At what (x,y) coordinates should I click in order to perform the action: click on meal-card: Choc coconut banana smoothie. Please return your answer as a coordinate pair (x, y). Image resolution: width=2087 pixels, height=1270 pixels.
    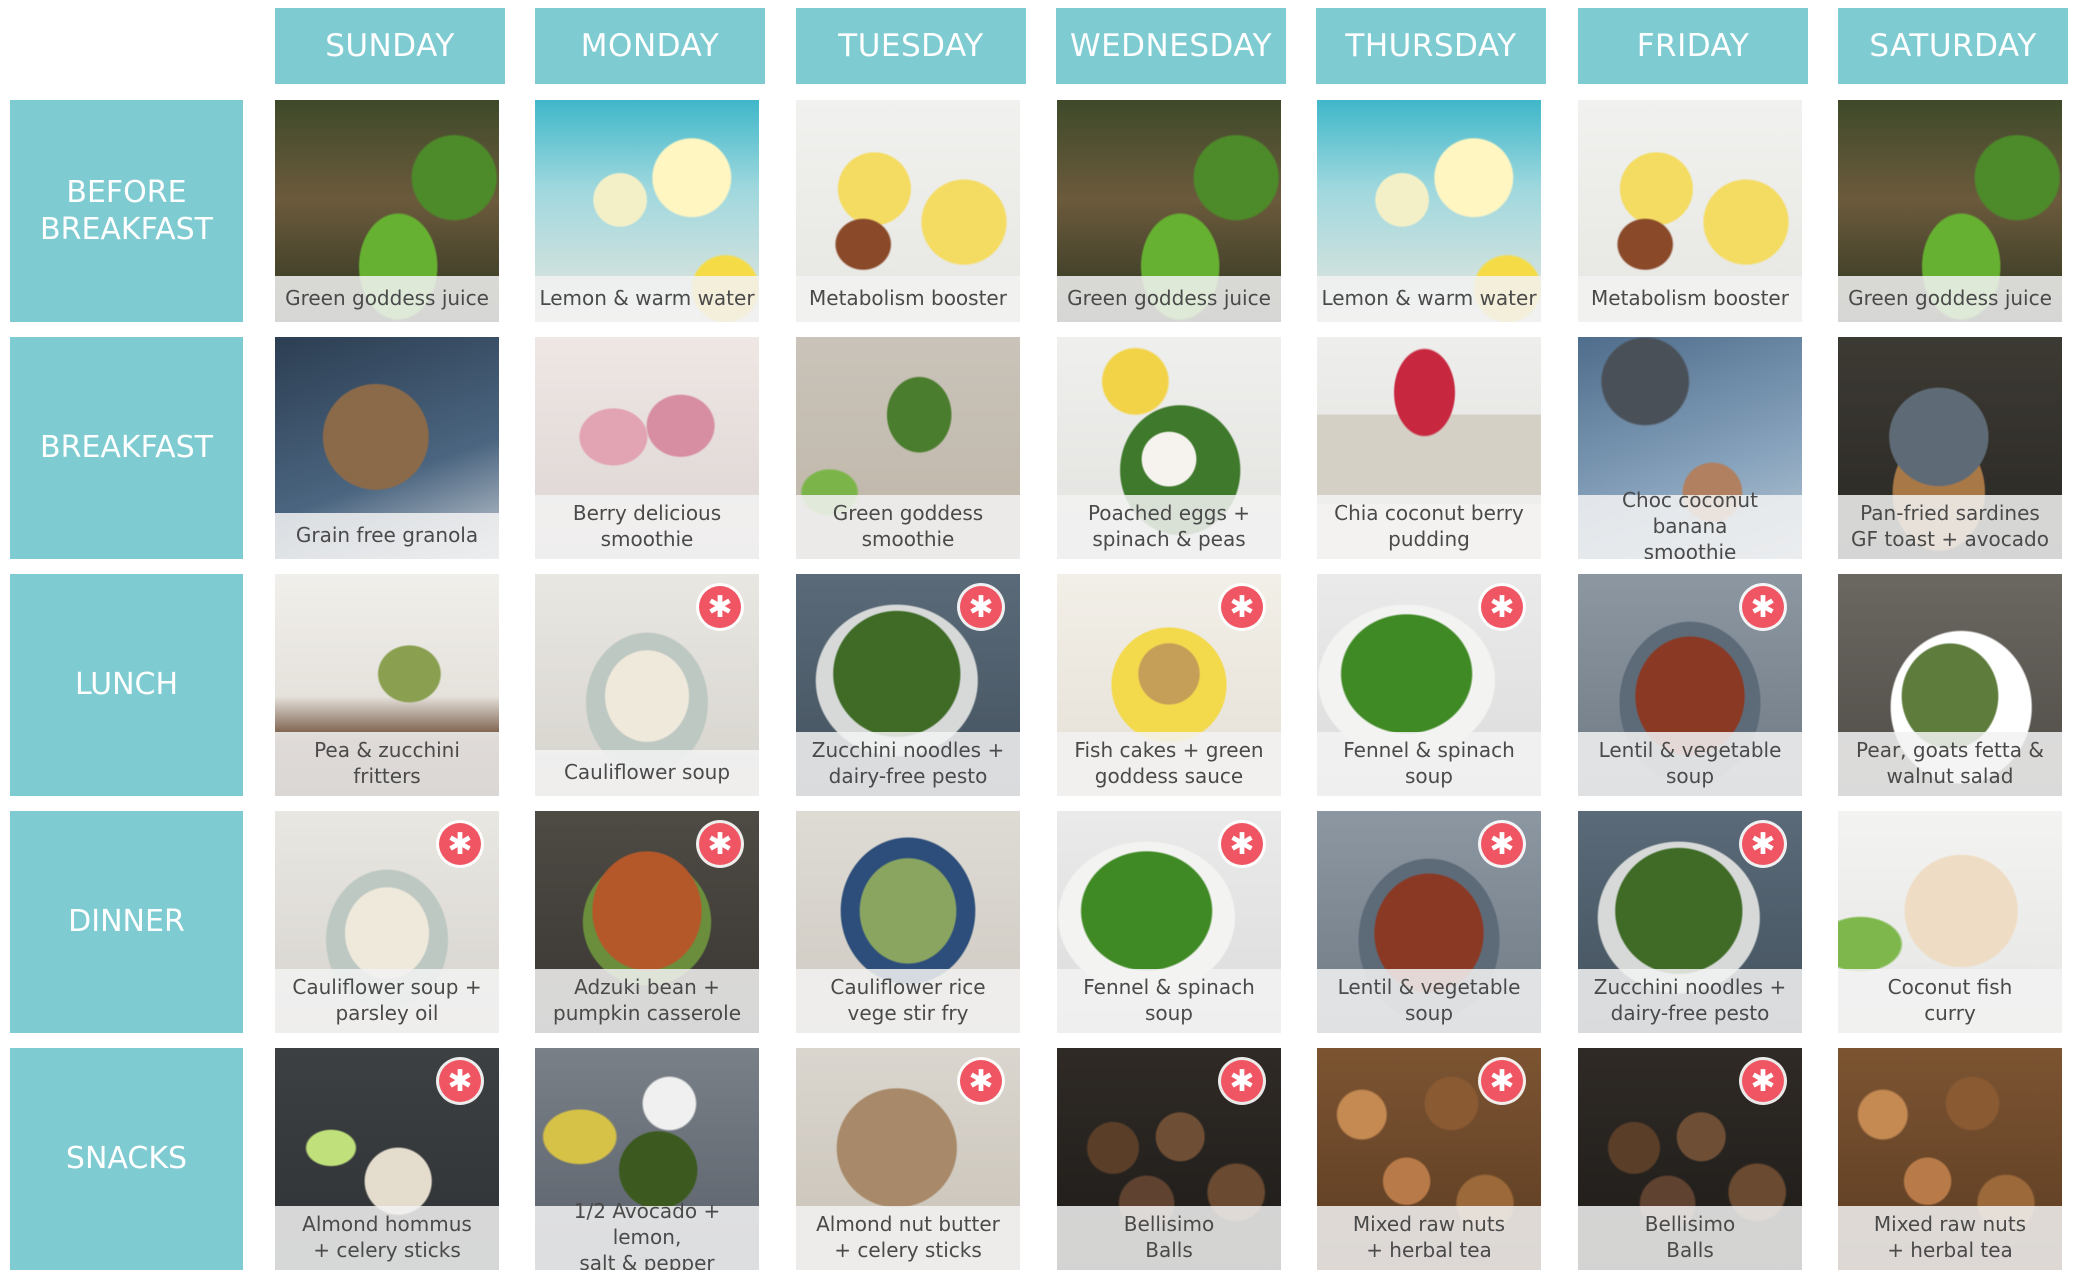
    Looking at the image, I should click on (1690, 448).